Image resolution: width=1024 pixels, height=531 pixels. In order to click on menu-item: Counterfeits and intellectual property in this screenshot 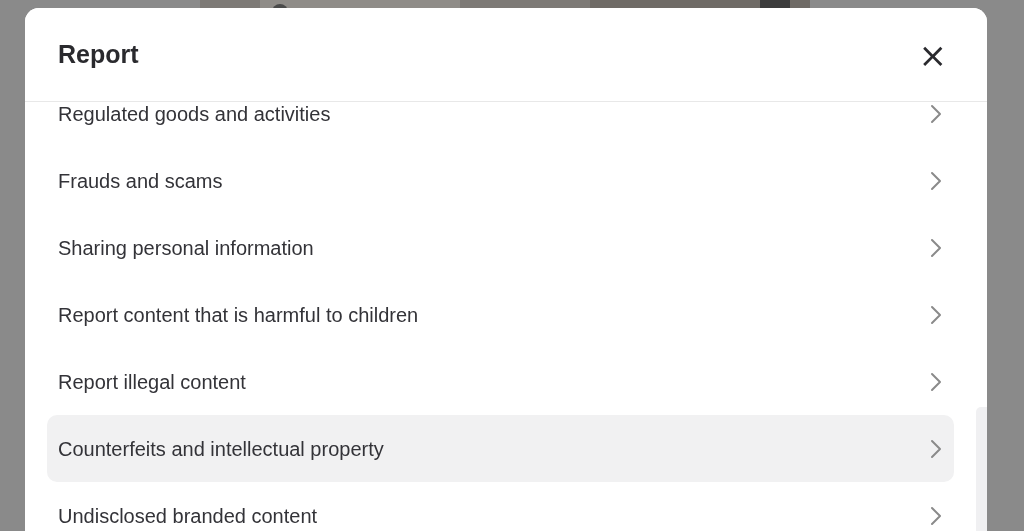, I will do `click(500, 448)`.